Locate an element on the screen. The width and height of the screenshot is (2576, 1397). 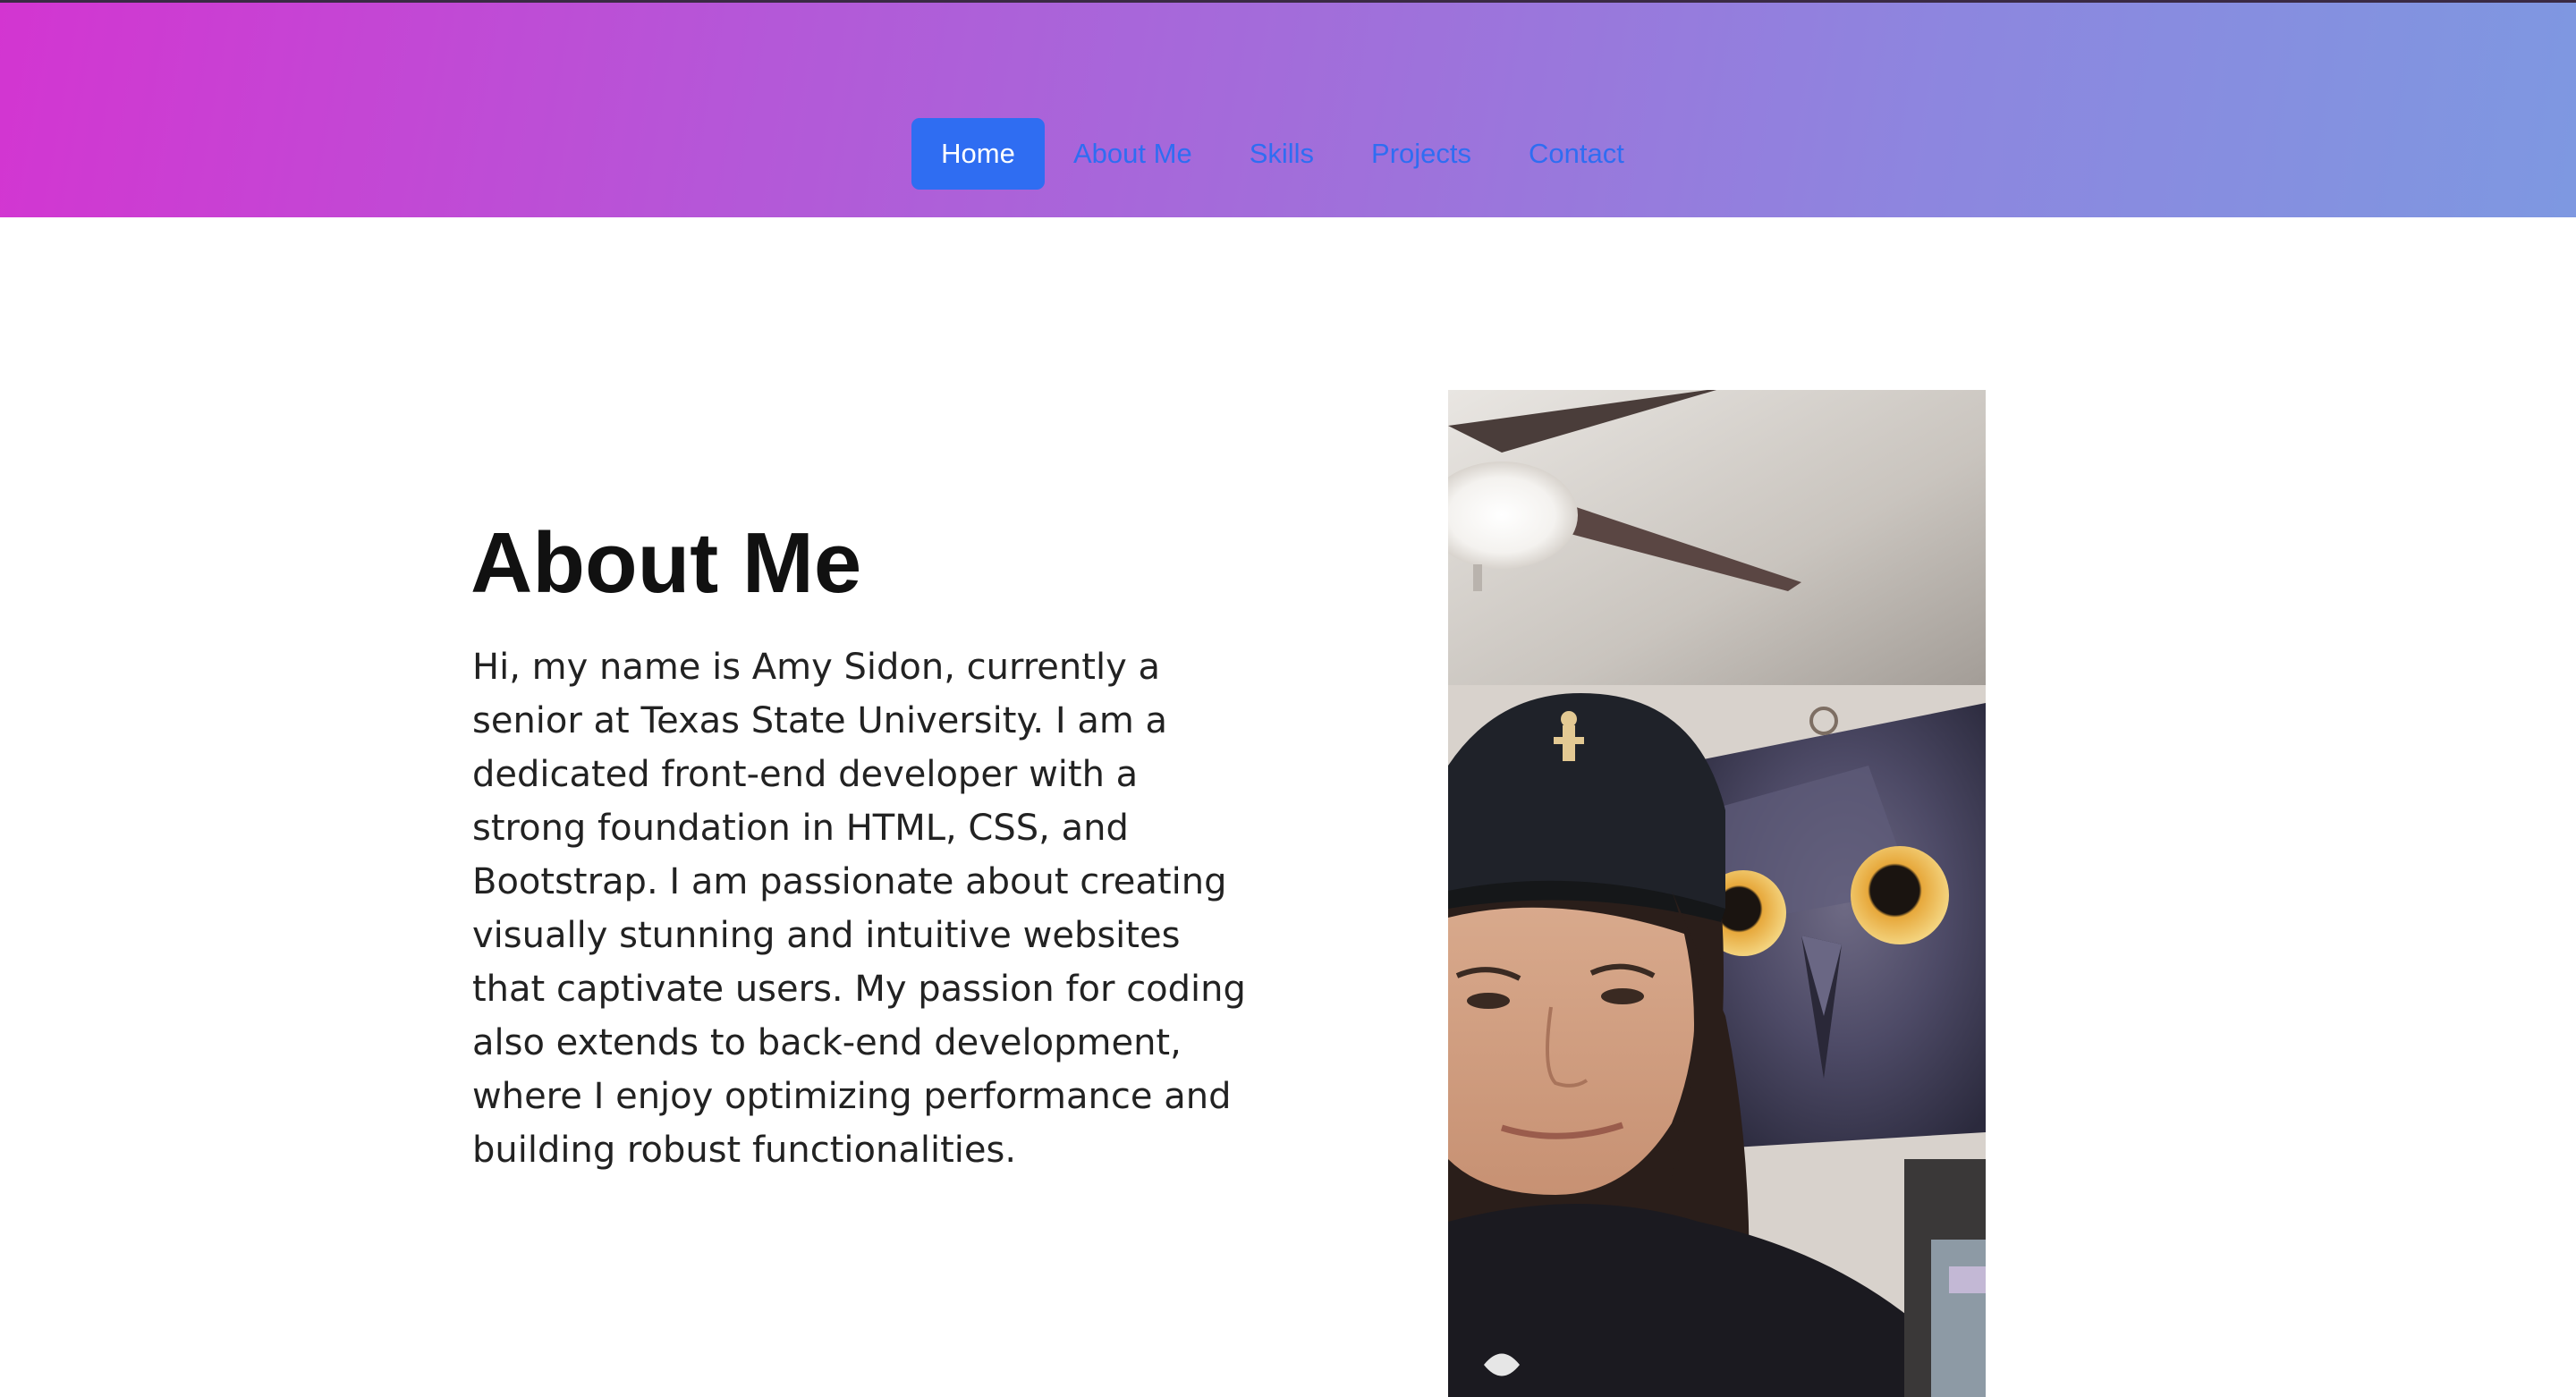
nav-home-link: Home is located at coordinates (978, 154).